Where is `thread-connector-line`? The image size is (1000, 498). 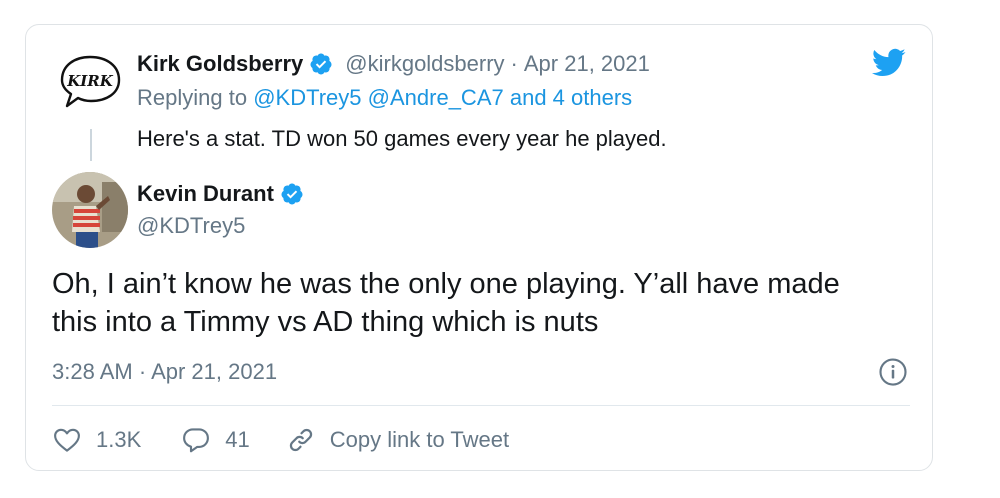 thread-connector-line is located at coordinates (91, 145).